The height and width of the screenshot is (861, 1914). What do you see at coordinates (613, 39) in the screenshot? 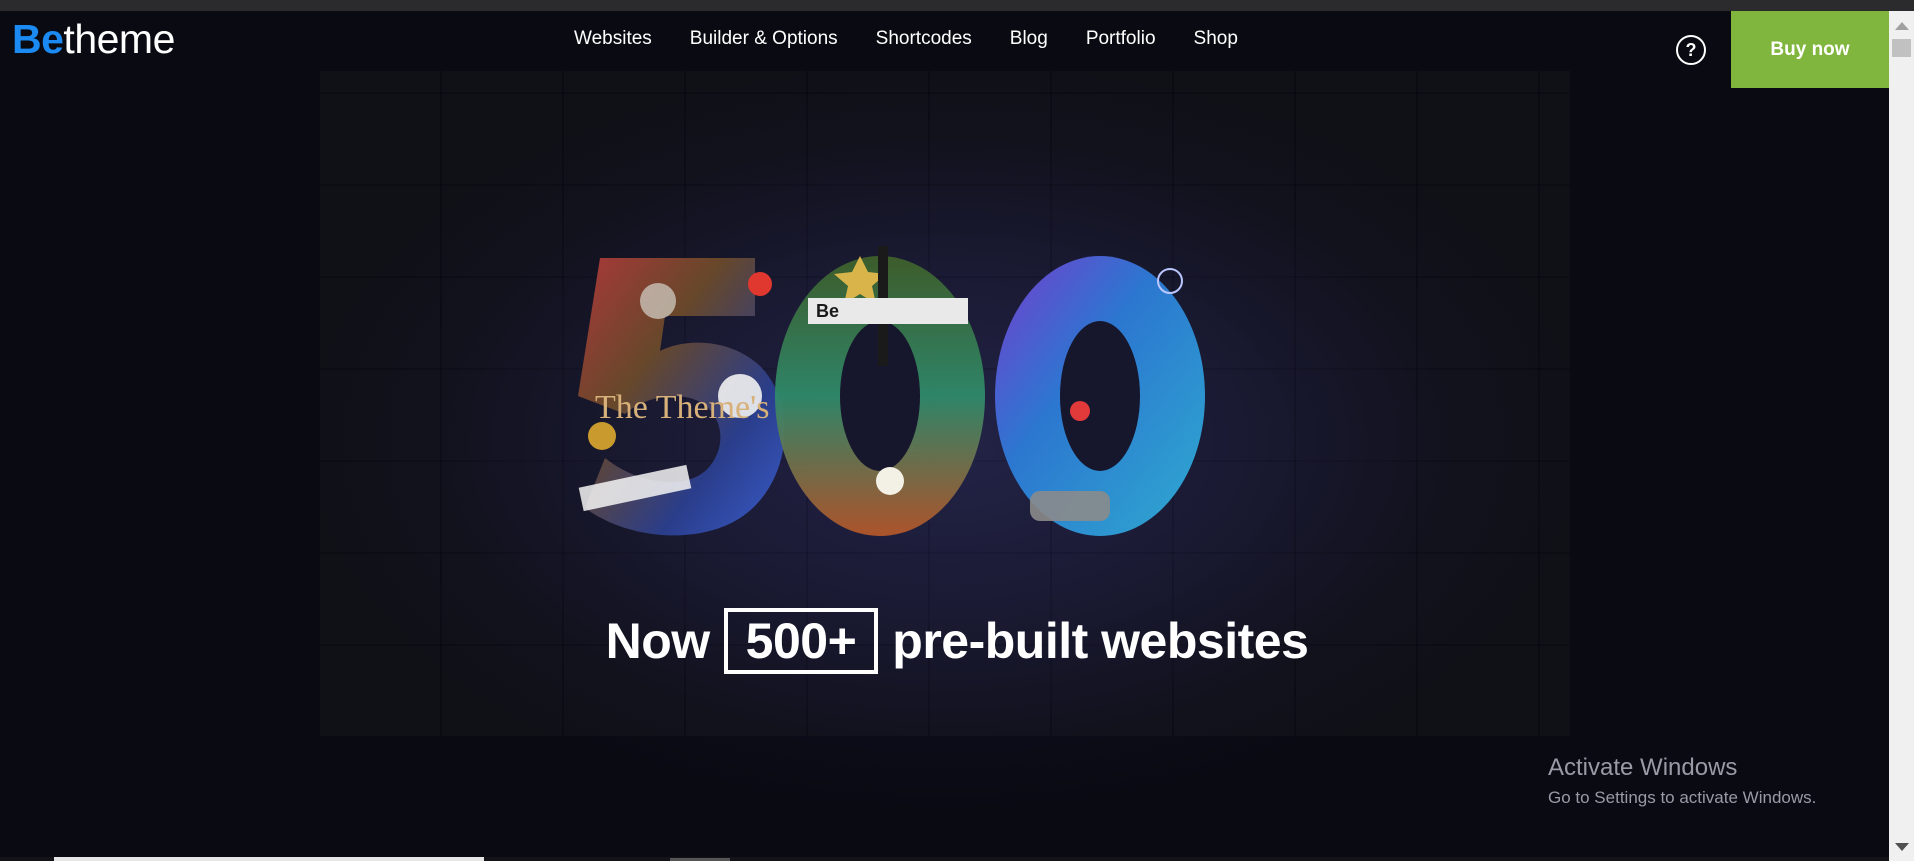
I see `nav-item-websites: Websites` at bounding box center [613, 39].